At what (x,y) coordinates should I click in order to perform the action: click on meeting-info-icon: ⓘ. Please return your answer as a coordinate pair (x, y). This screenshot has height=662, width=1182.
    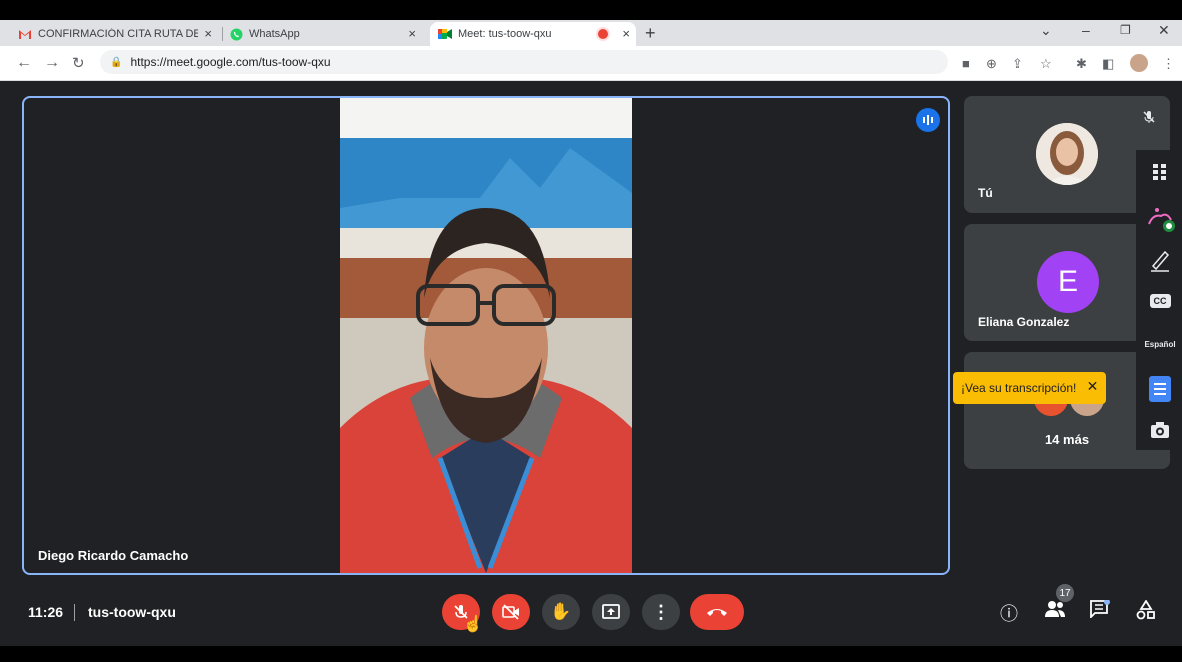
    Looking at the image, I should click on (1009, 613).